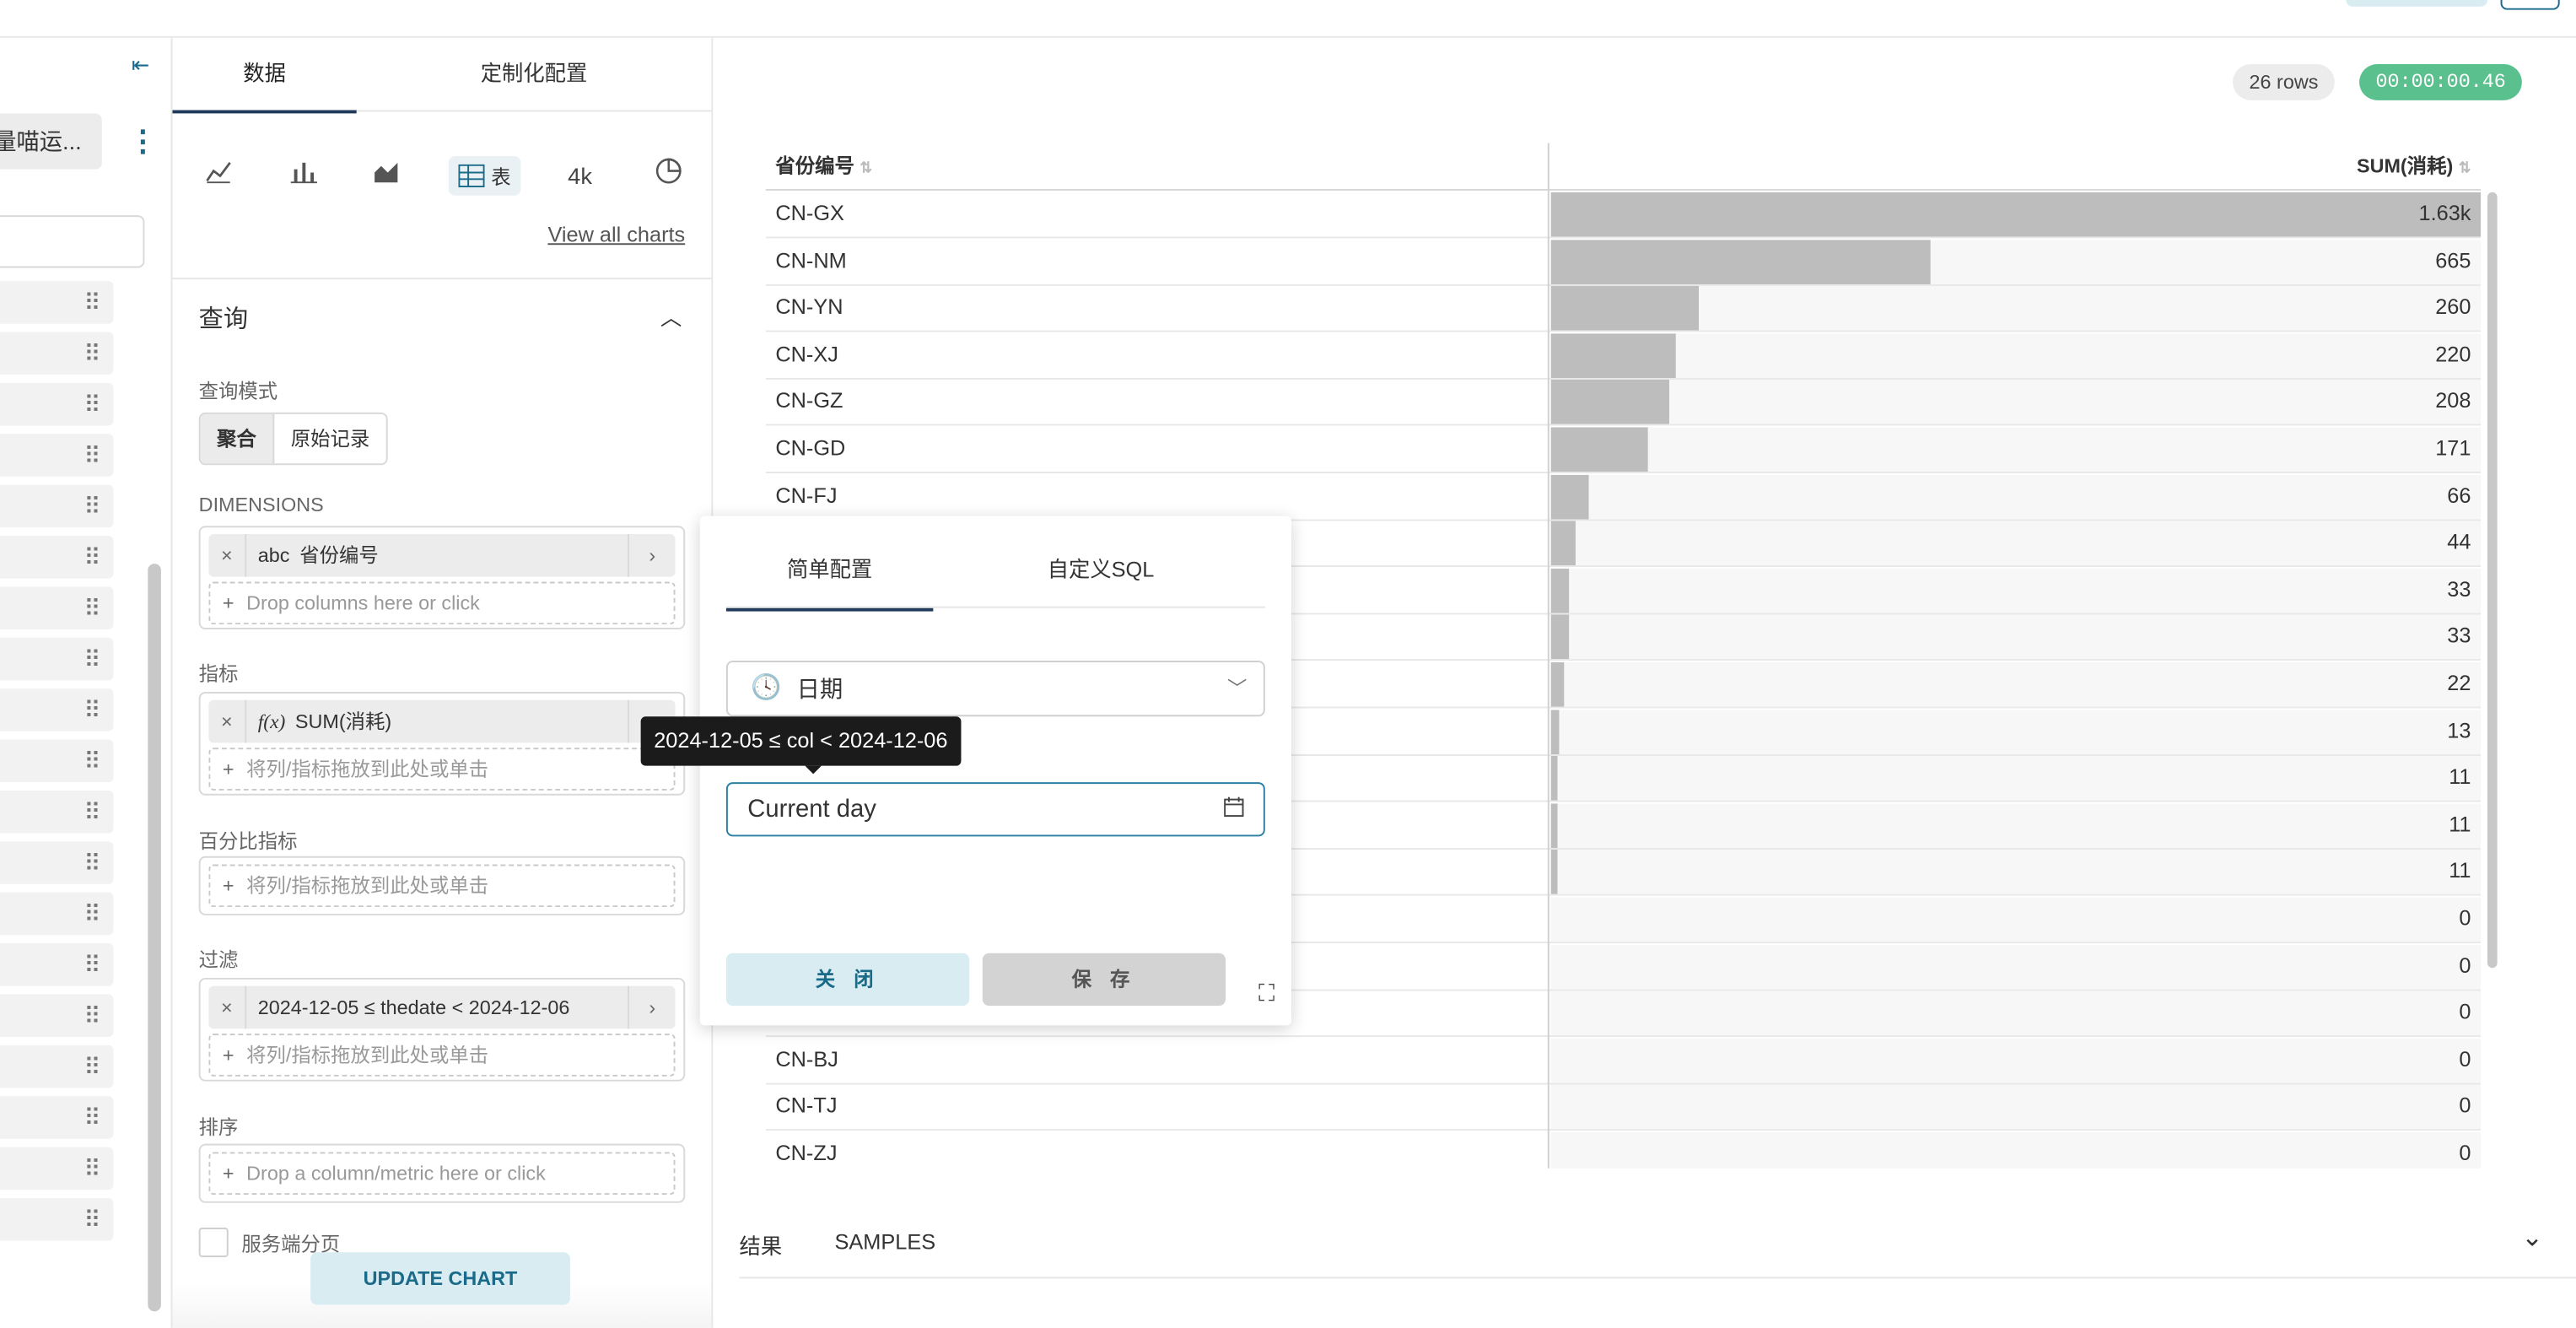 This screenshot has width=2576, height=1328. I want to click on tab-custom-sql: 自定义SQL, so click(1100, 562).